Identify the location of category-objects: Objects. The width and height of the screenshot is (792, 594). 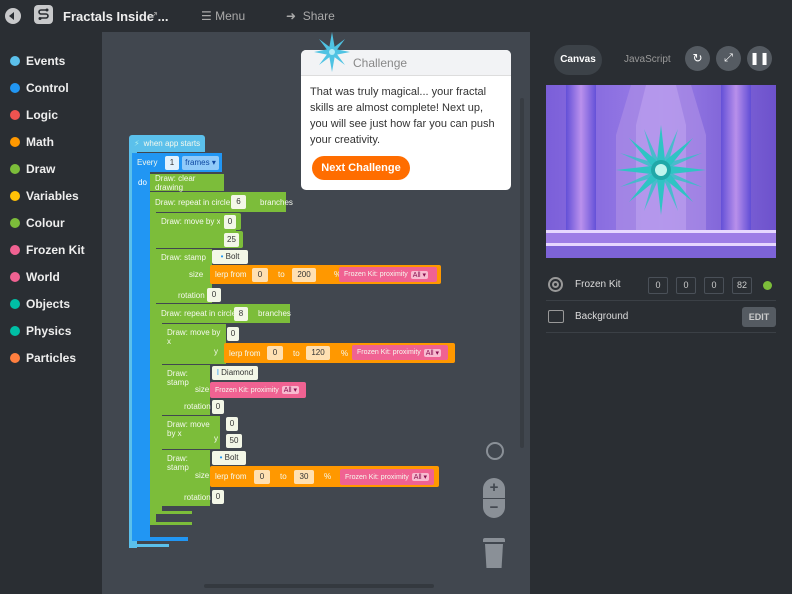
(40, 304).